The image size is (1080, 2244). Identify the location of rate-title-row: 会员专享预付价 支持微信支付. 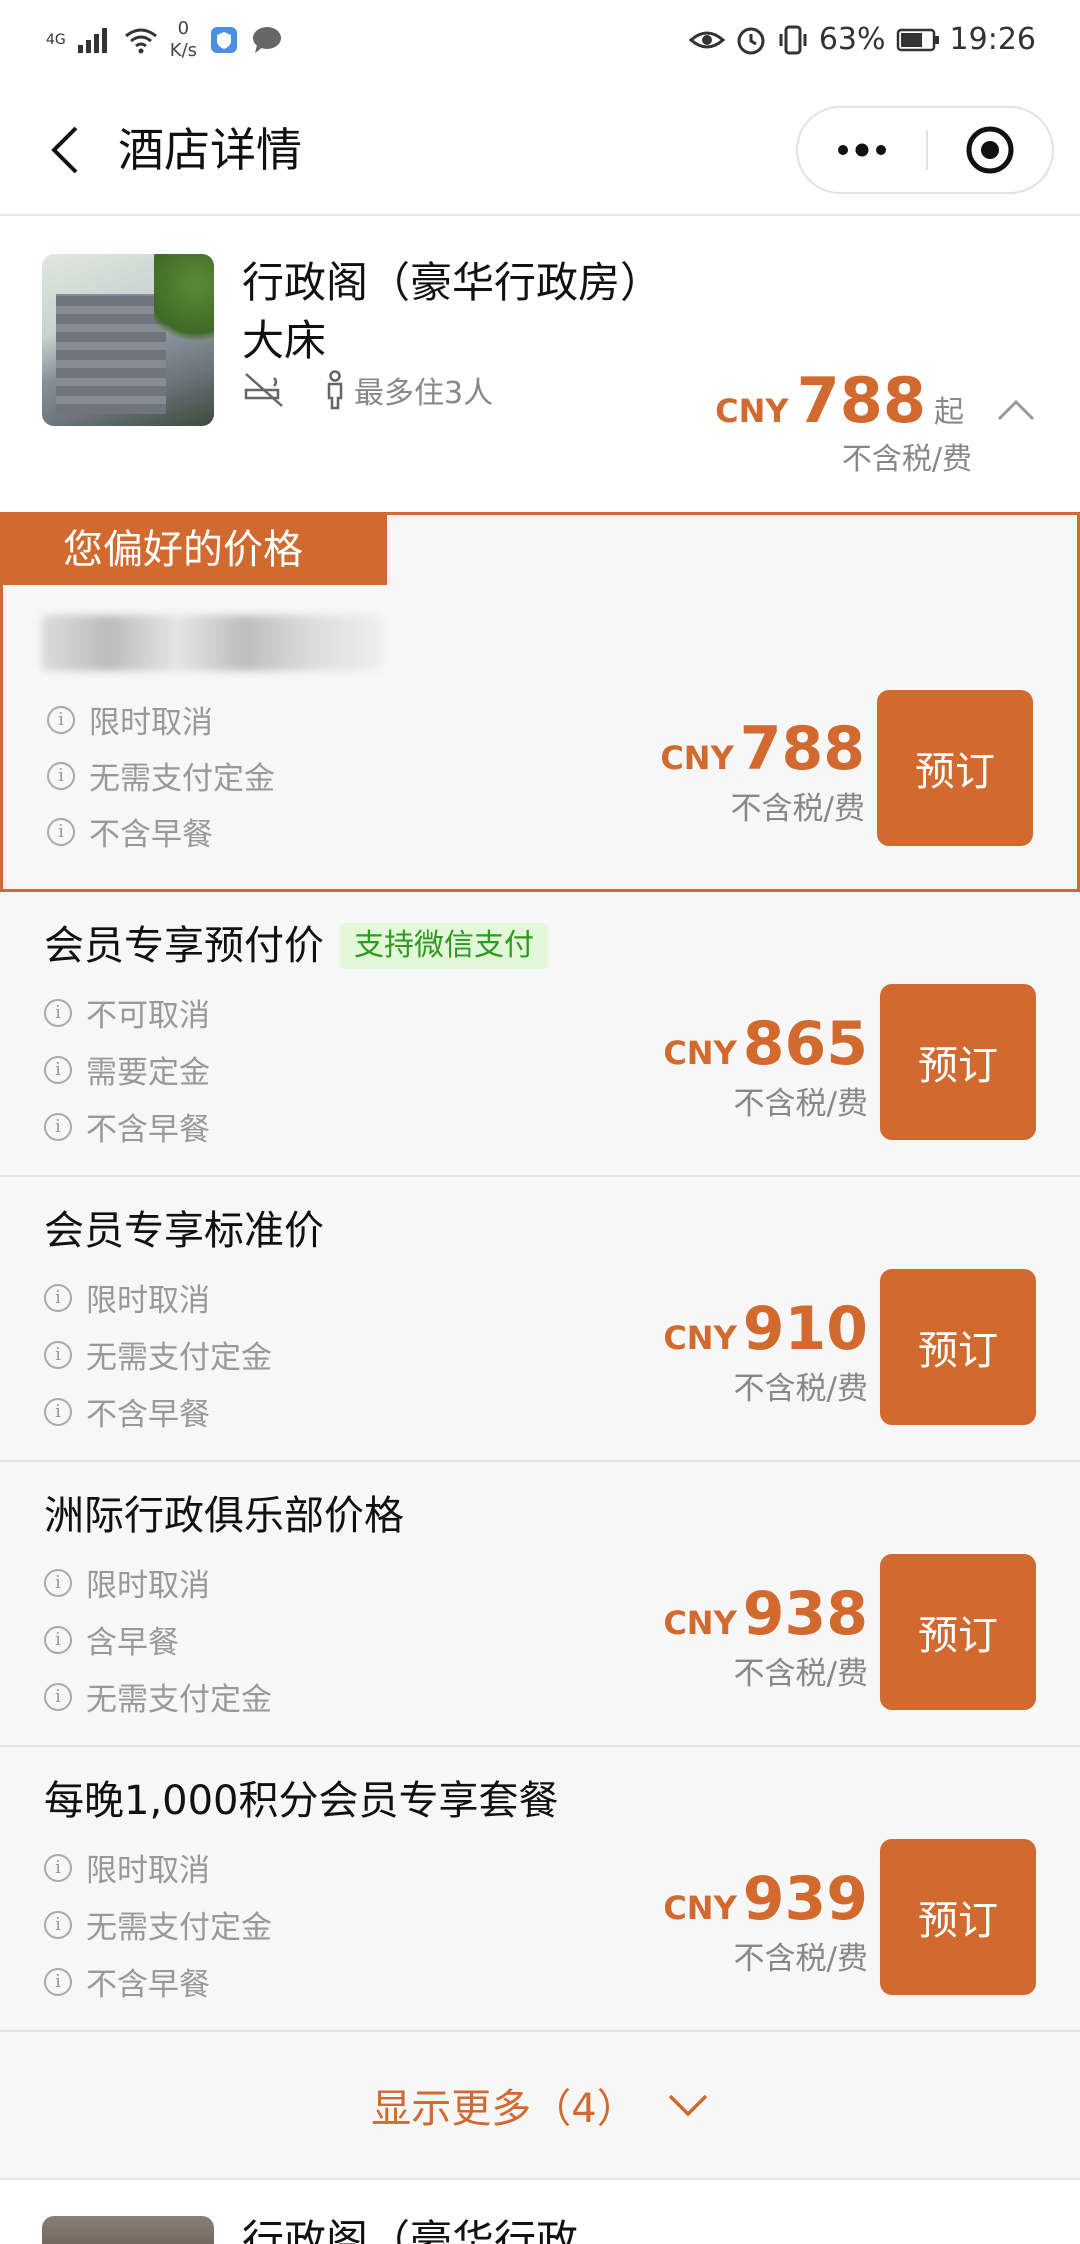
(296, 946).